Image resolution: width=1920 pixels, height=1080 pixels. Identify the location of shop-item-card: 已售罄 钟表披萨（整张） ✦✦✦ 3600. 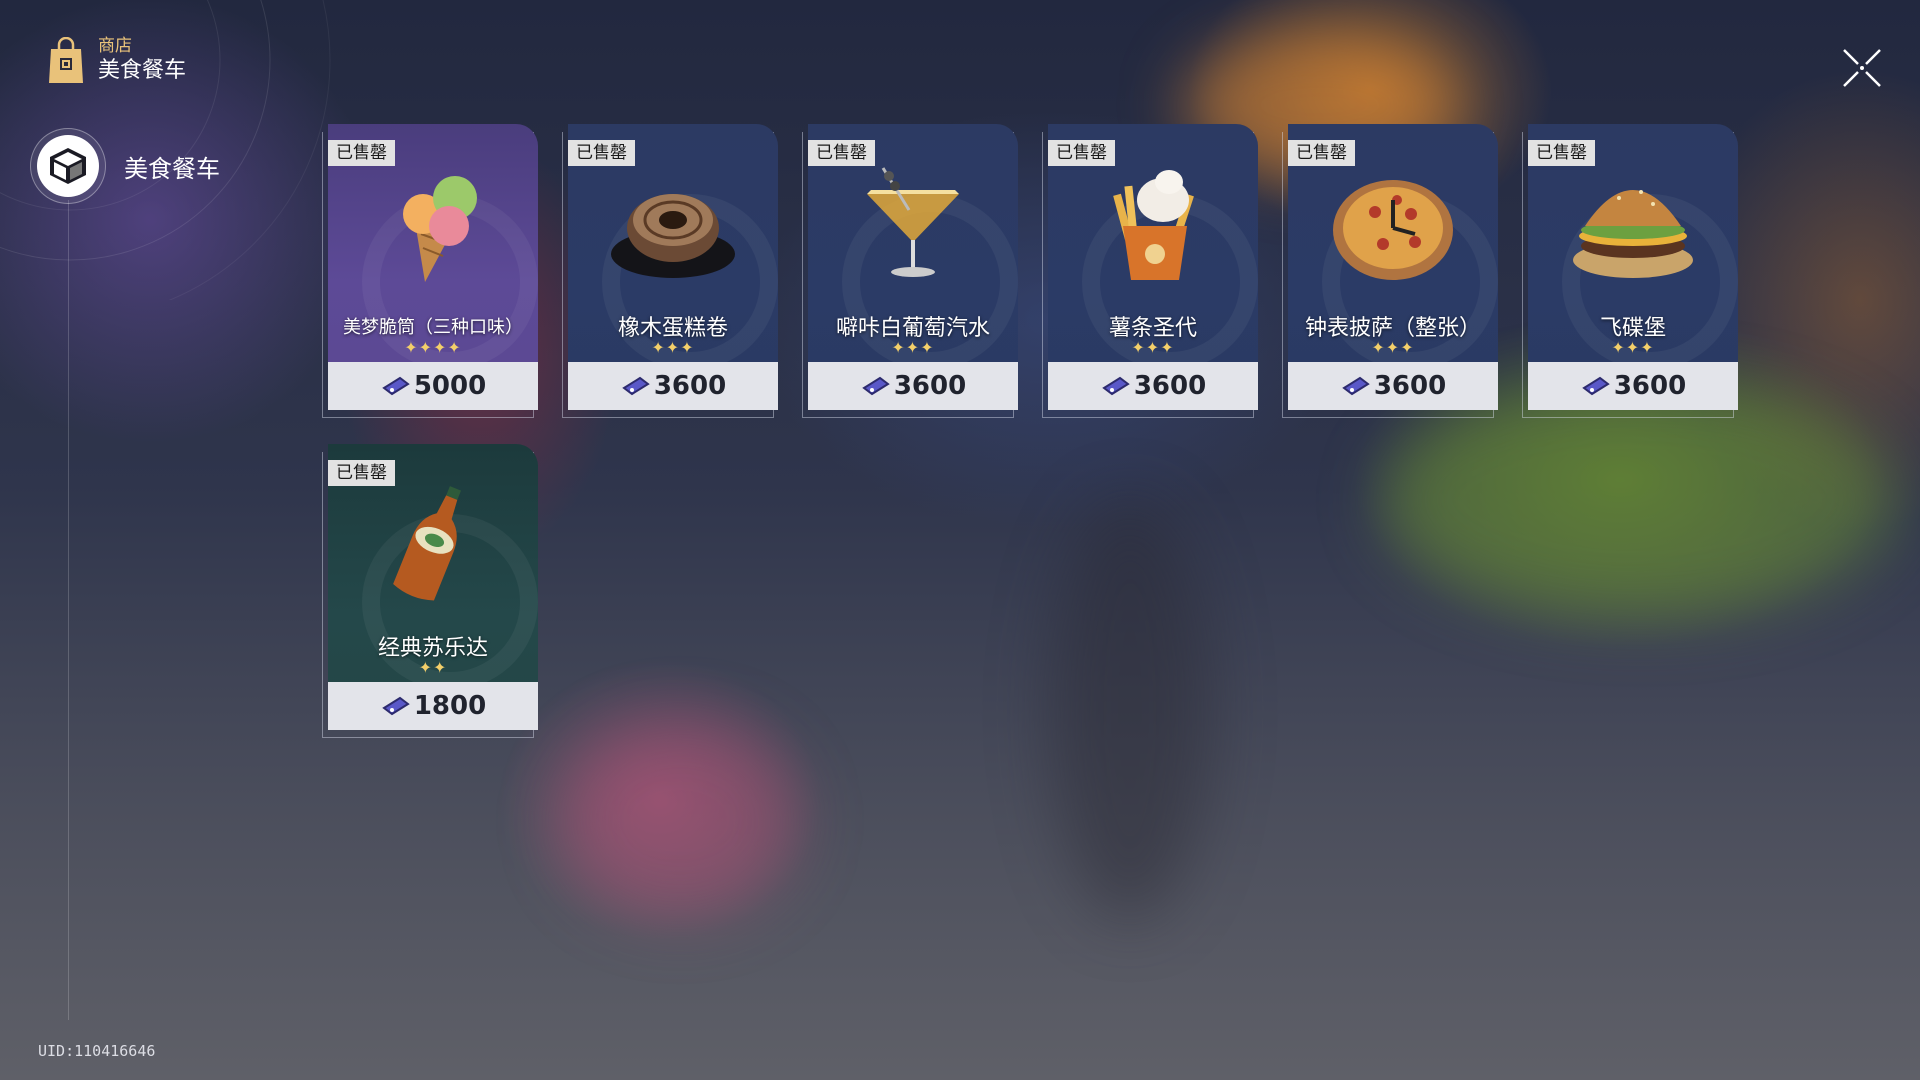
(1391, 271).